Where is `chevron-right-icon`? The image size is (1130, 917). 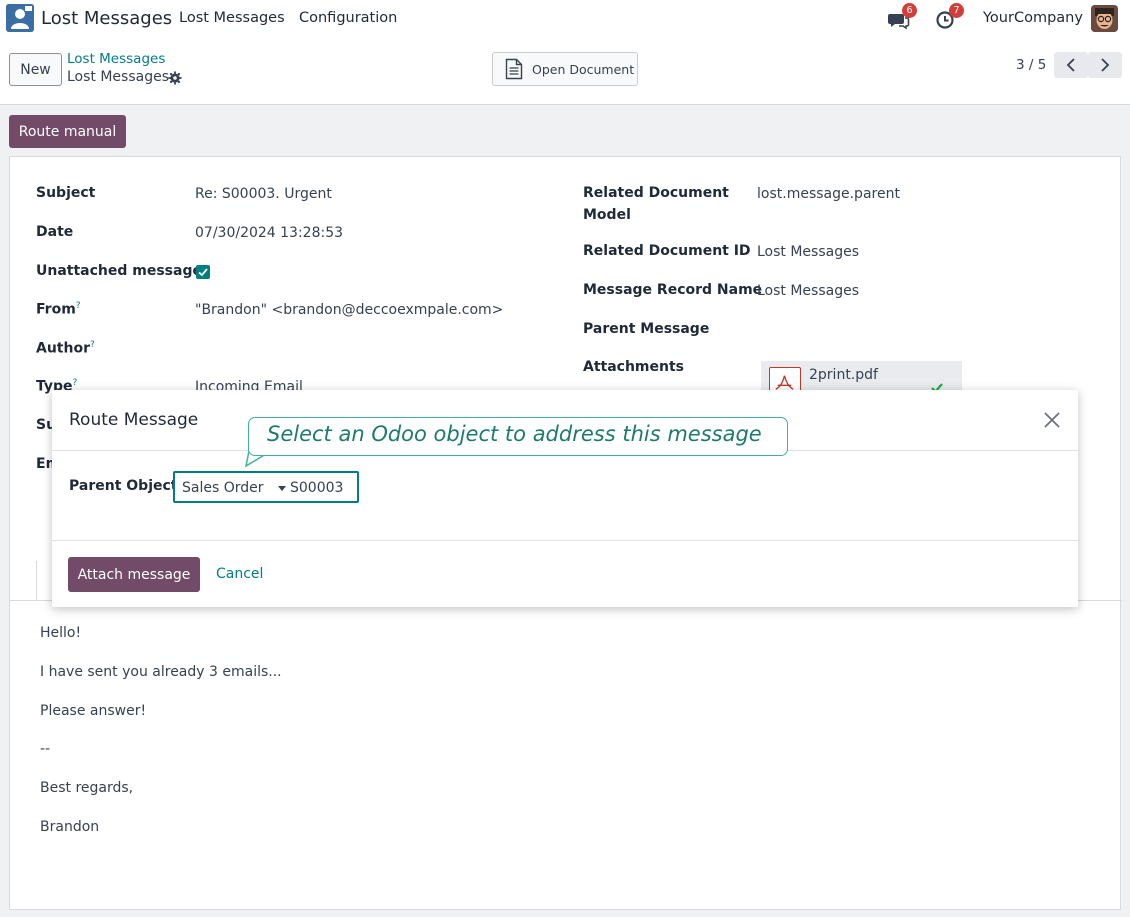 chevron-right-icon is located at coordinates (1105, 65).